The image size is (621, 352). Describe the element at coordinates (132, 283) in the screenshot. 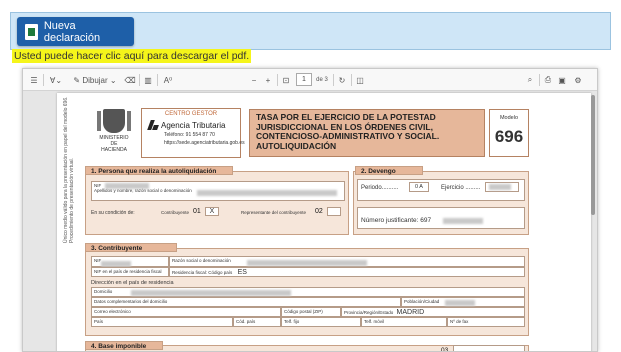

I see `s3-address-heading: Dirección en el país de residencia` at that location.